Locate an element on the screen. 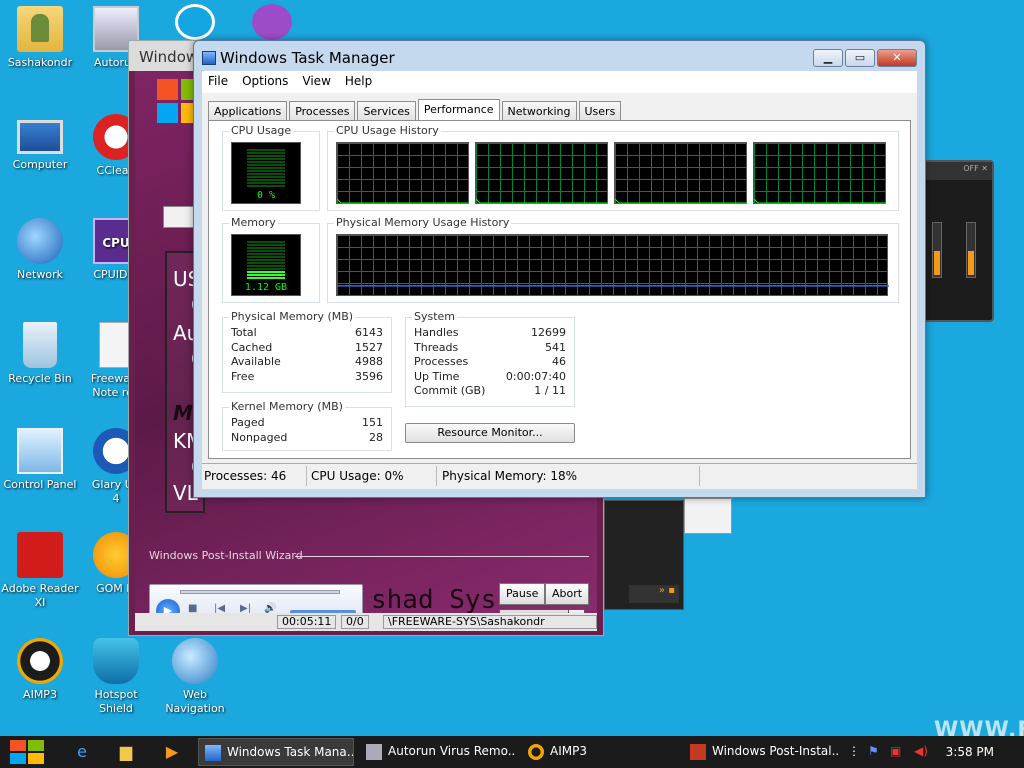  tab-networking: Networking is located at coordinates (539, 110).